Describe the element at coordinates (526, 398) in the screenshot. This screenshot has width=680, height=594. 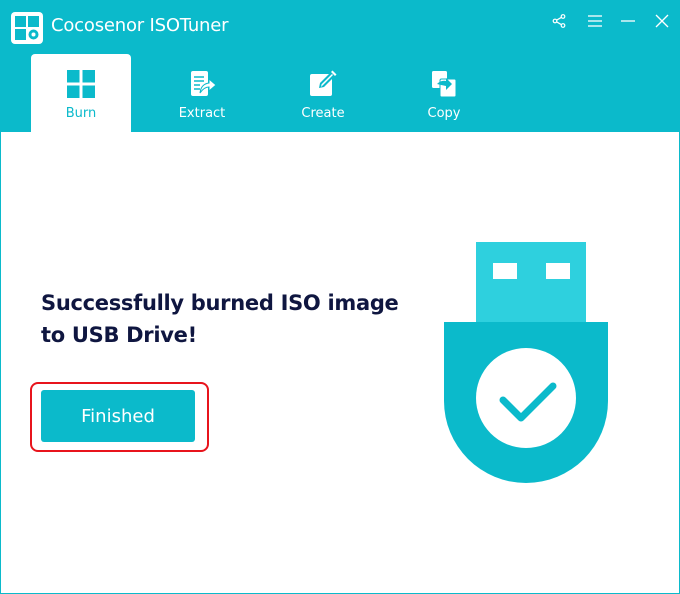
I see `check-circle` at that location.